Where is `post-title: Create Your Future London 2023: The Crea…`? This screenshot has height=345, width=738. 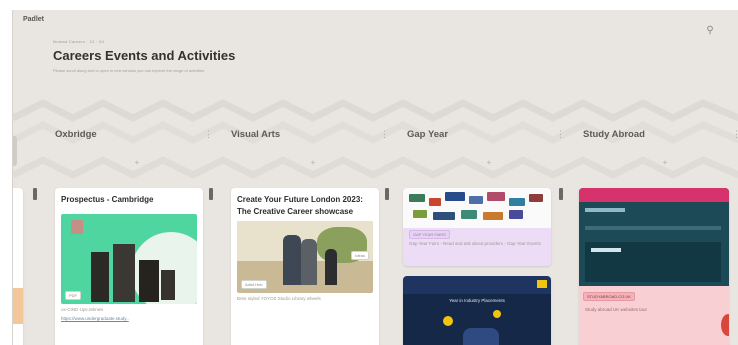
post-title: Create Your Future London 2023: The Crea… is located at coordinates (300, 205).